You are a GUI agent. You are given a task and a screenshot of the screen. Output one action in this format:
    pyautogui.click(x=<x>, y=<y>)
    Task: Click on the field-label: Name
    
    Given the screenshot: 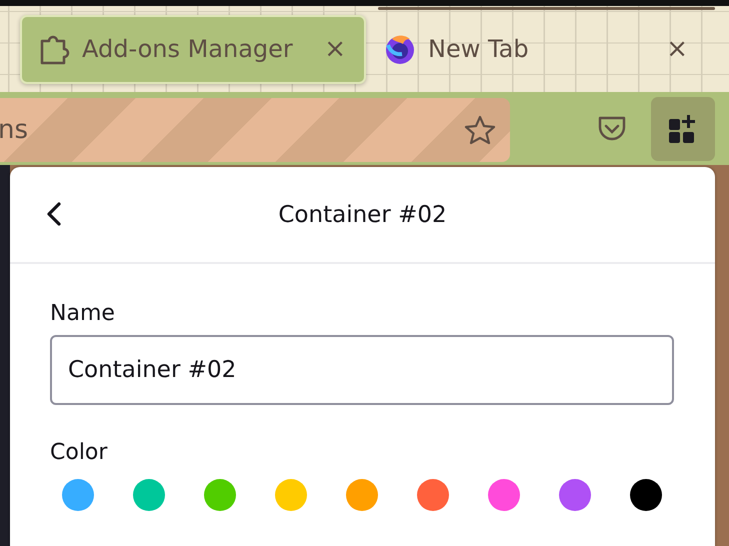 What is the action you would take?
    pyautogui.click(x=83, y=313)
    